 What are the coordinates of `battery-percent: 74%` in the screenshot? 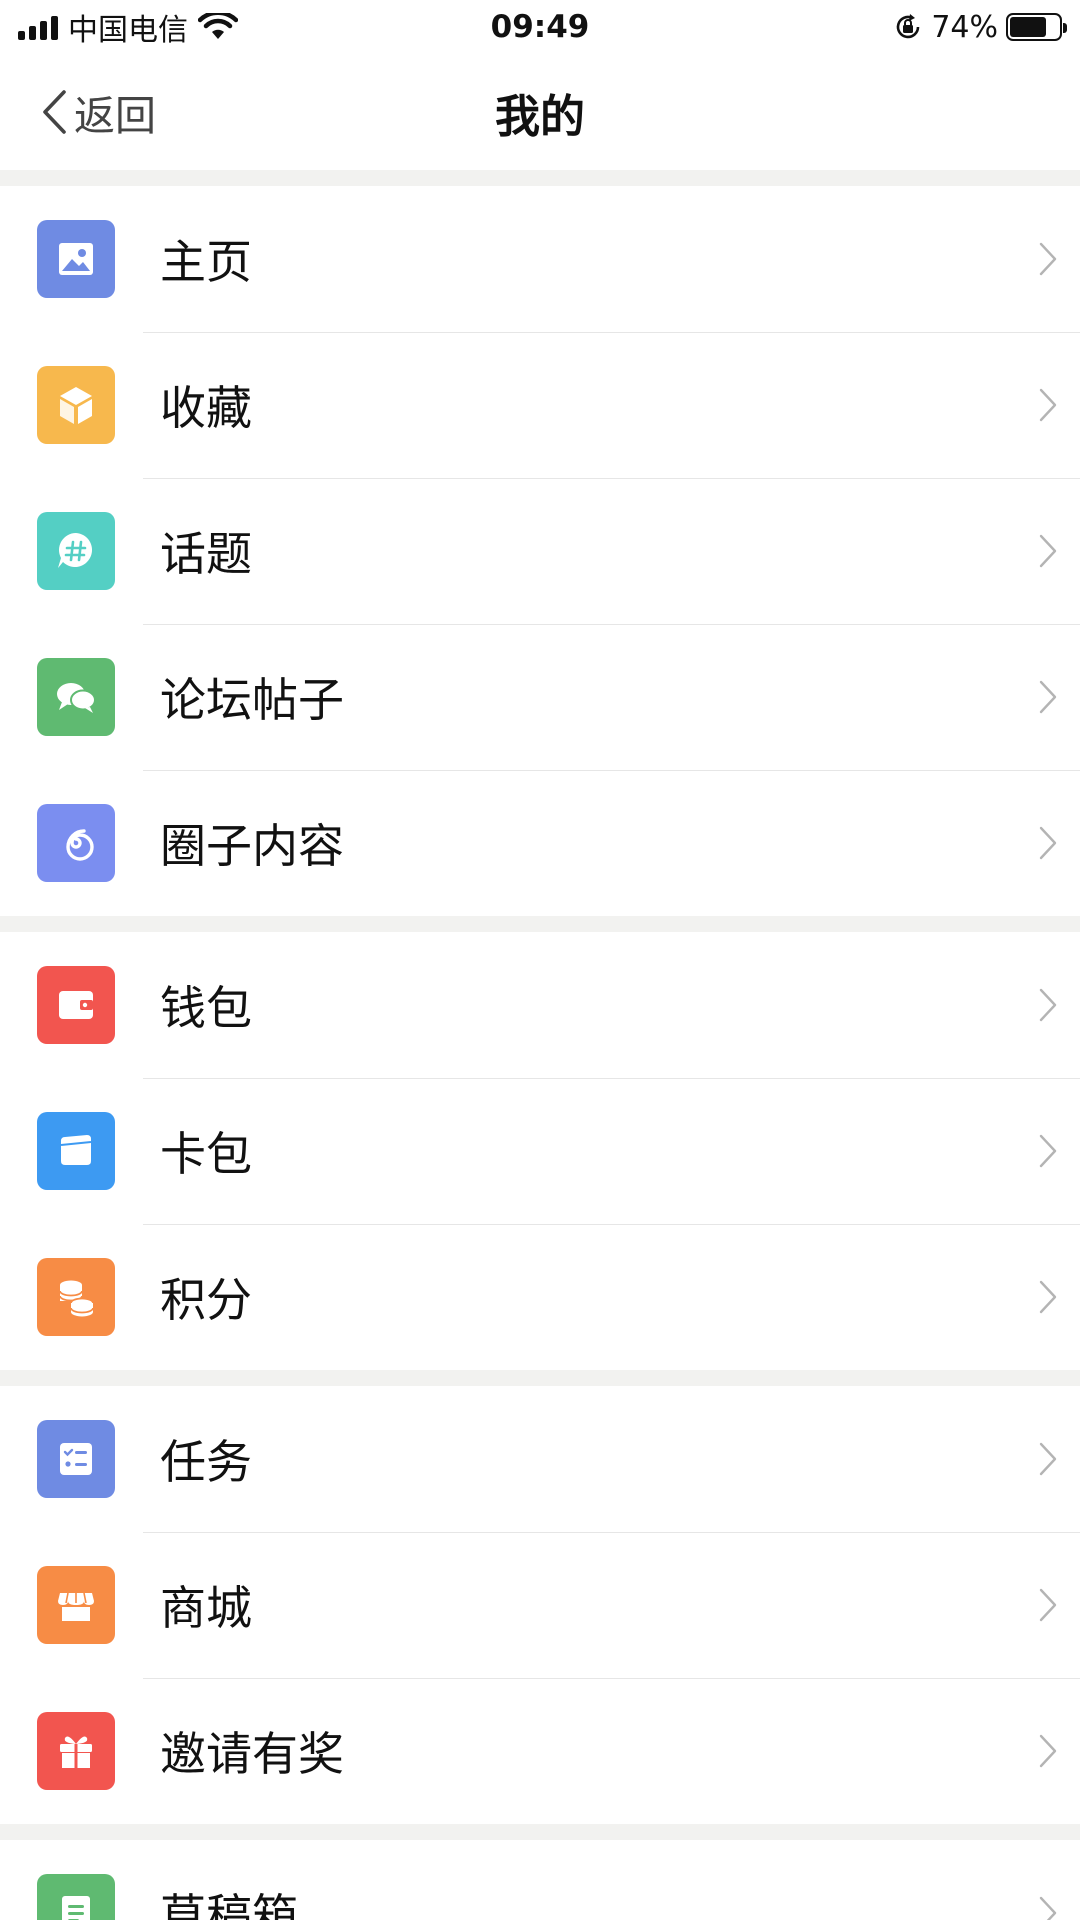 It's located at (964, 27).